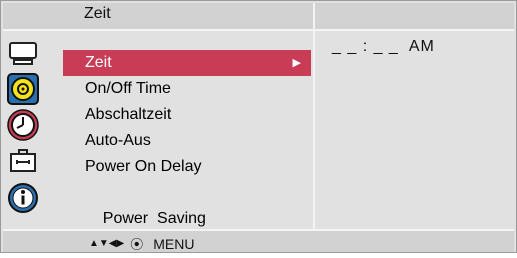  What do you see at coordinates (98, 62) in the screenshot?
I see `menu-item-label: Zeit` at bounding box center [98, 62].